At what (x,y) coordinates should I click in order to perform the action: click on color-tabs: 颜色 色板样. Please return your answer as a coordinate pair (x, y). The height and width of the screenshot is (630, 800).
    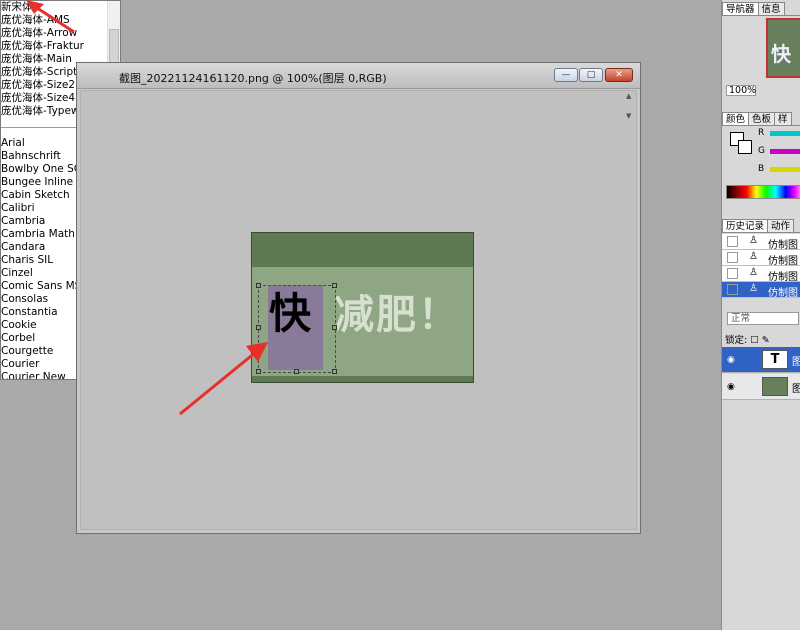
    Looking at the image, I should click on (761, 119).